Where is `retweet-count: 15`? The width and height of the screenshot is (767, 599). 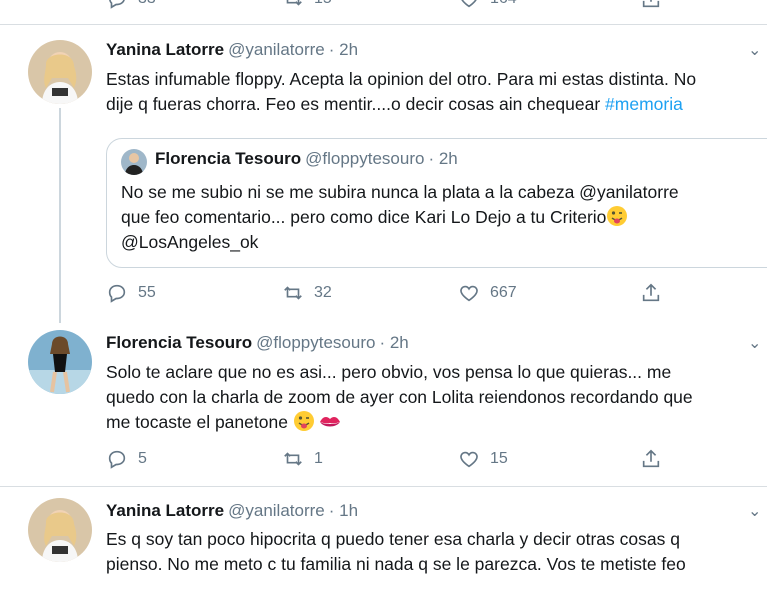
retweet-count: 15 is located at coordinates (323, 4).